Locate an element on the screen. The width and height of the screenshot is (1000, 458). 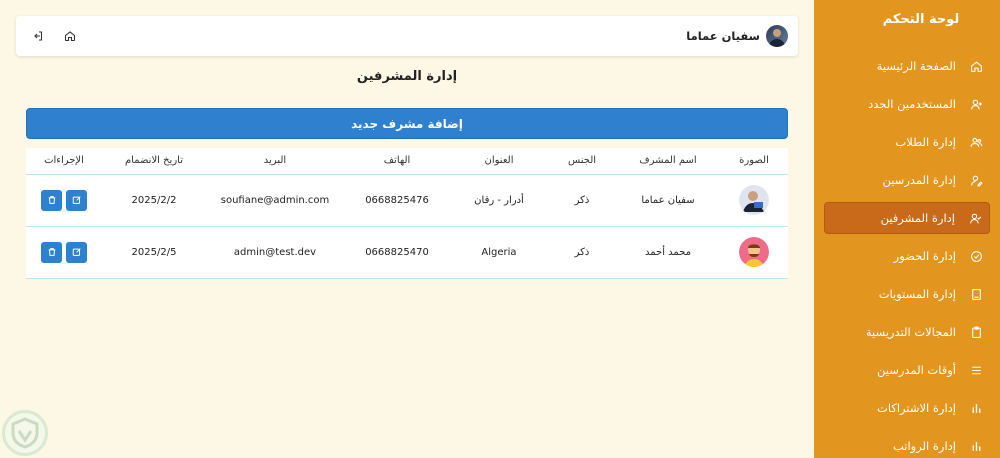
sidebar-item-home: الصفحة الرئيسية is located at coordinates (907, 66).